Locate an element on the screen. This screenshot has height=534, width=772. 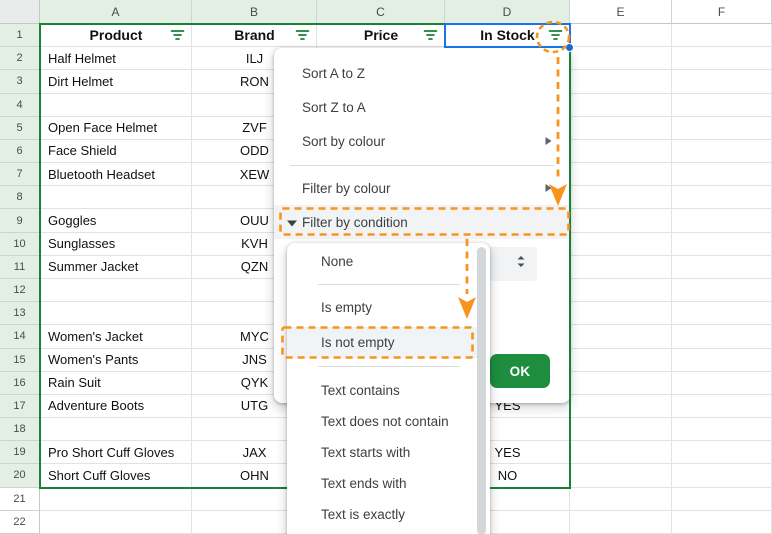
row-header-13: 13 is located at coordinates (20, 314).